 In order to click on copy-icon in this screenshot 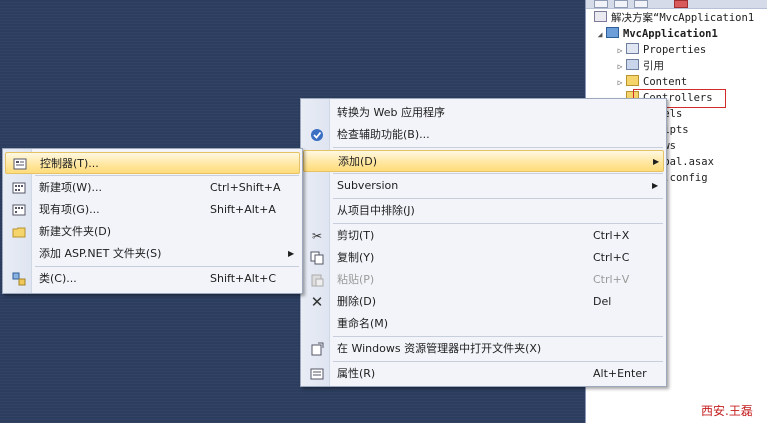, I will do `click(317, 258)`.